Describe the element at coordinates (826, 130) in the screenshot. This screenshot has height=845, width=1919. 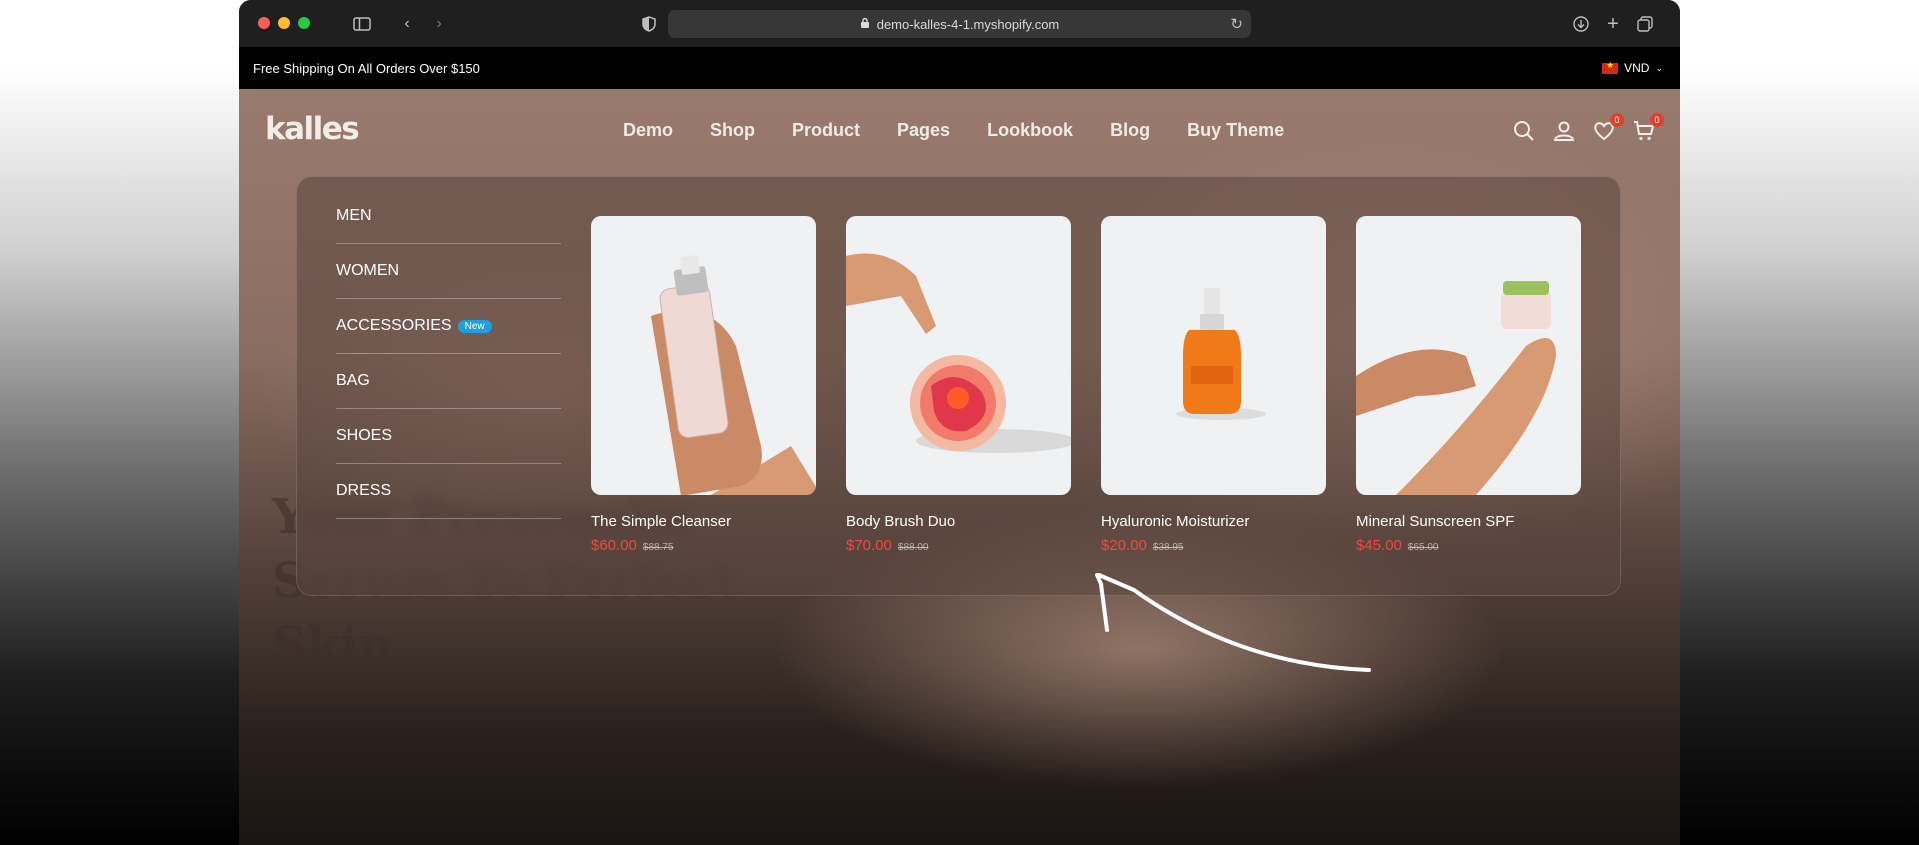
I see `nav-product: Product` at that location.